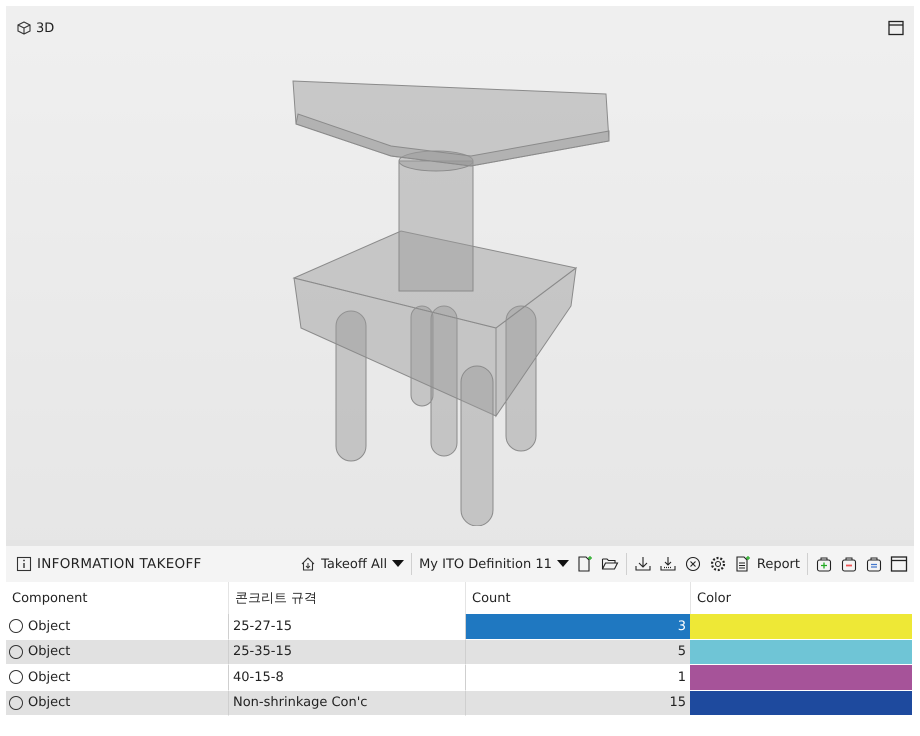  Describe the element at coordinates (346, 703) in the screenshot. I see `table-cell: Non-shrinkage Con'c` at that location.